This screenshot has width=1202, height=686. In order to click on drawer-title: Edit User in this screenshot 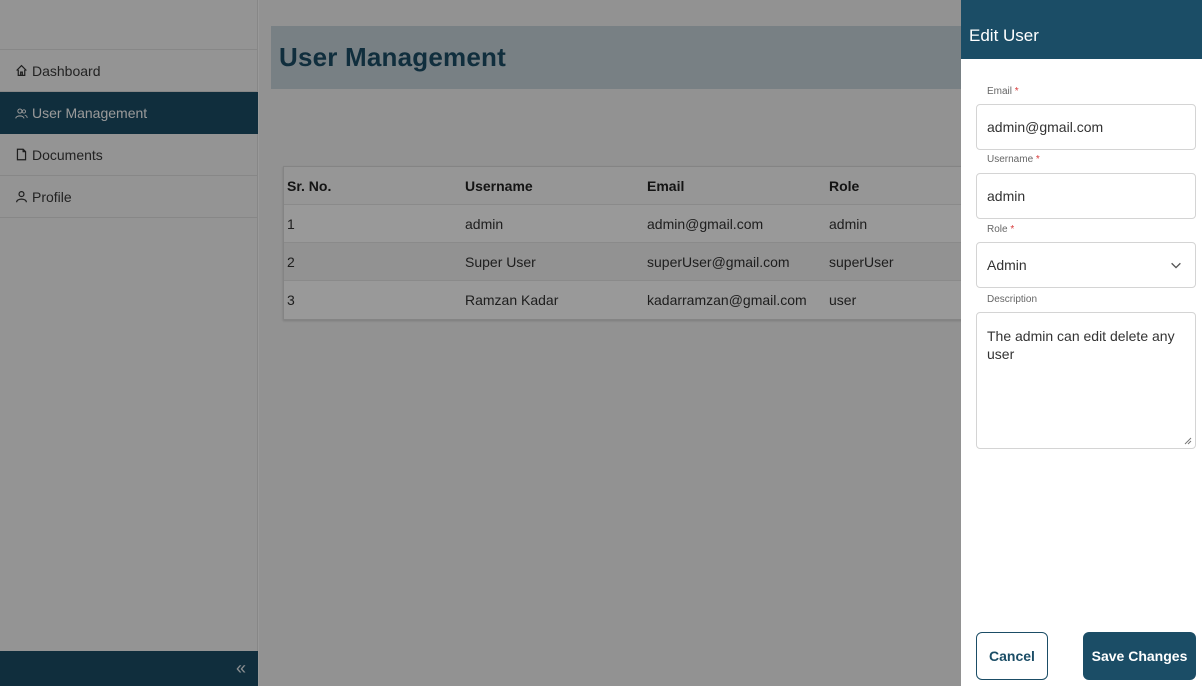, I will do `click(1004, 35)`.